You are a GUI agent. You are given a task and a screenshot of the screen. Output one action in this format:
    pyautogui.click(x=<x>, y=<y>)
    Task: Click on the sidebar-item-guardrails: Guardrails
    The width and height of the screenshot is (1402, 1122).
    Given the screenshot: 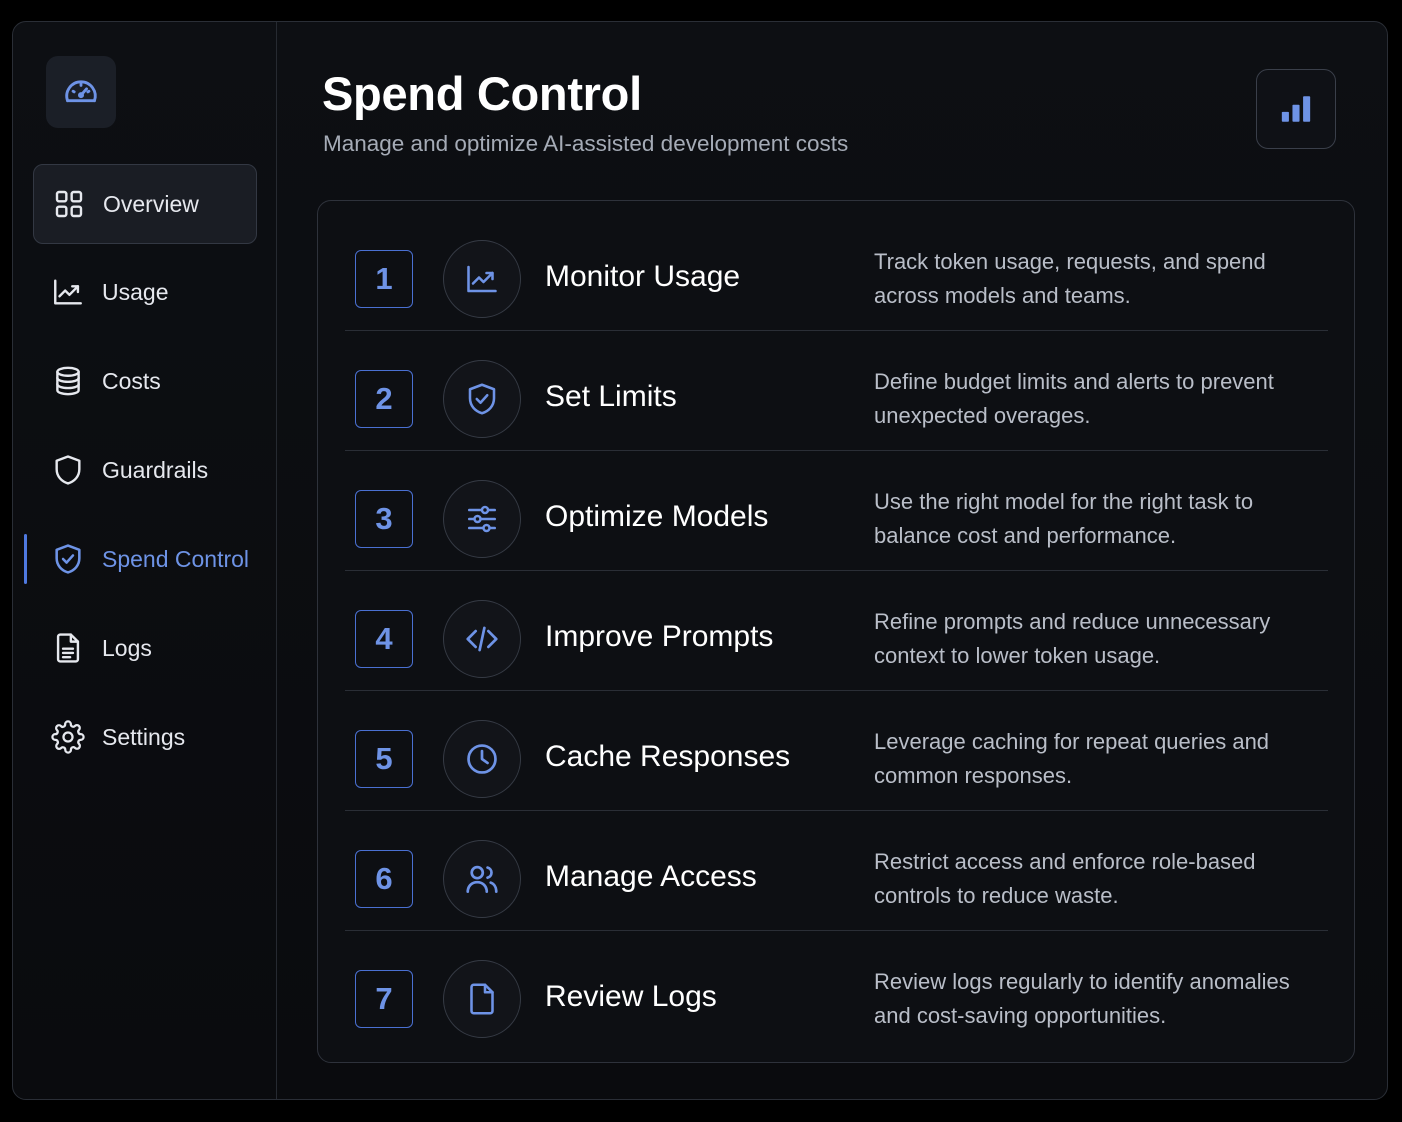 What is the action you would take?
    pyautogui.click(x=145, y=470)
    